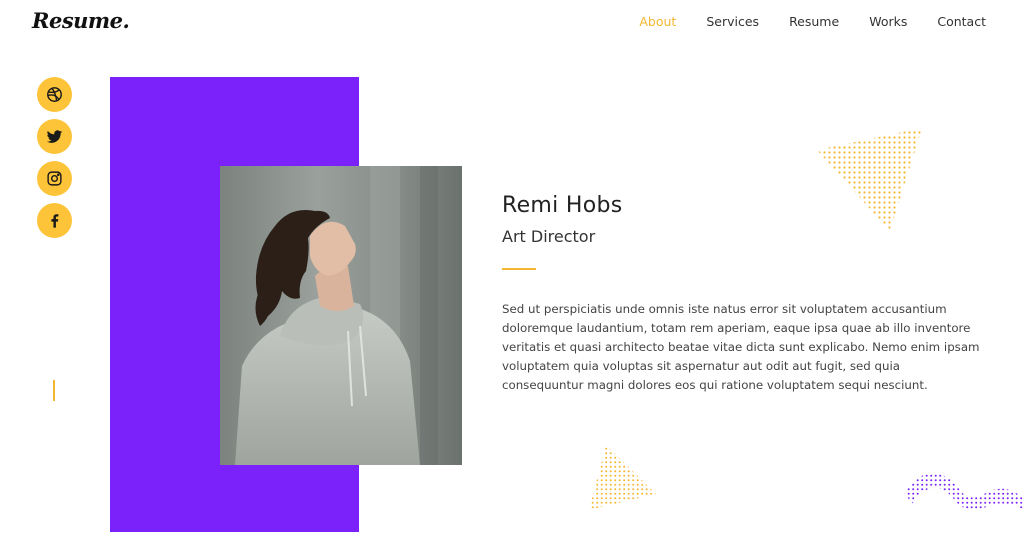 The image size is (1024, 553). I want to click on dotted-triangle-bottom, so click(623, 478).